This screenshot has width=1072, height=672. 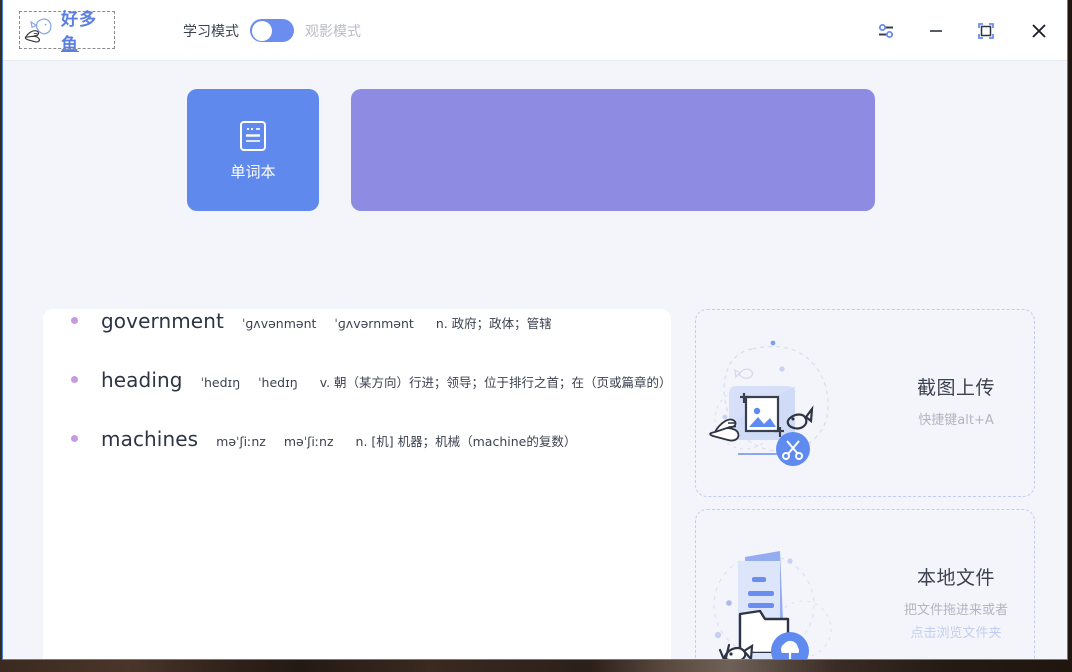 What do you see at coordinates (955, 577) in the screenshot?
I see `local-file-panel-title: 本地文件` at bounding box center [955, 577].